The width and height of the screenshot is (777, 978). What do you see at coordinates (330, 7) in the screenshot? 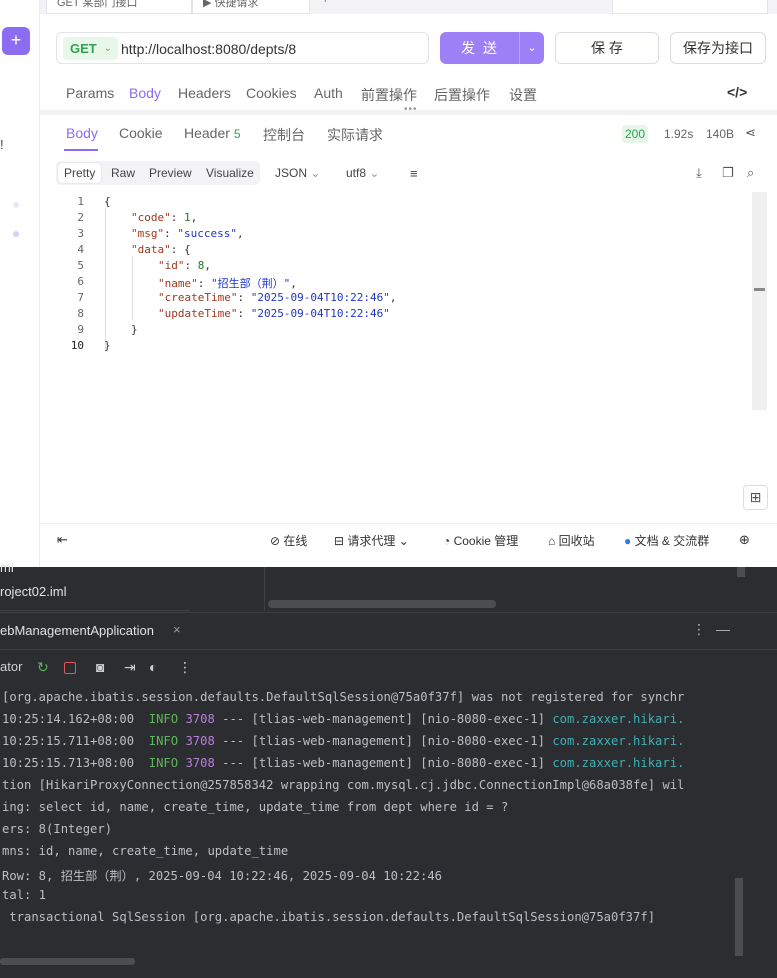
I see `new-tab-button: +` at bounding box center [330, 7].